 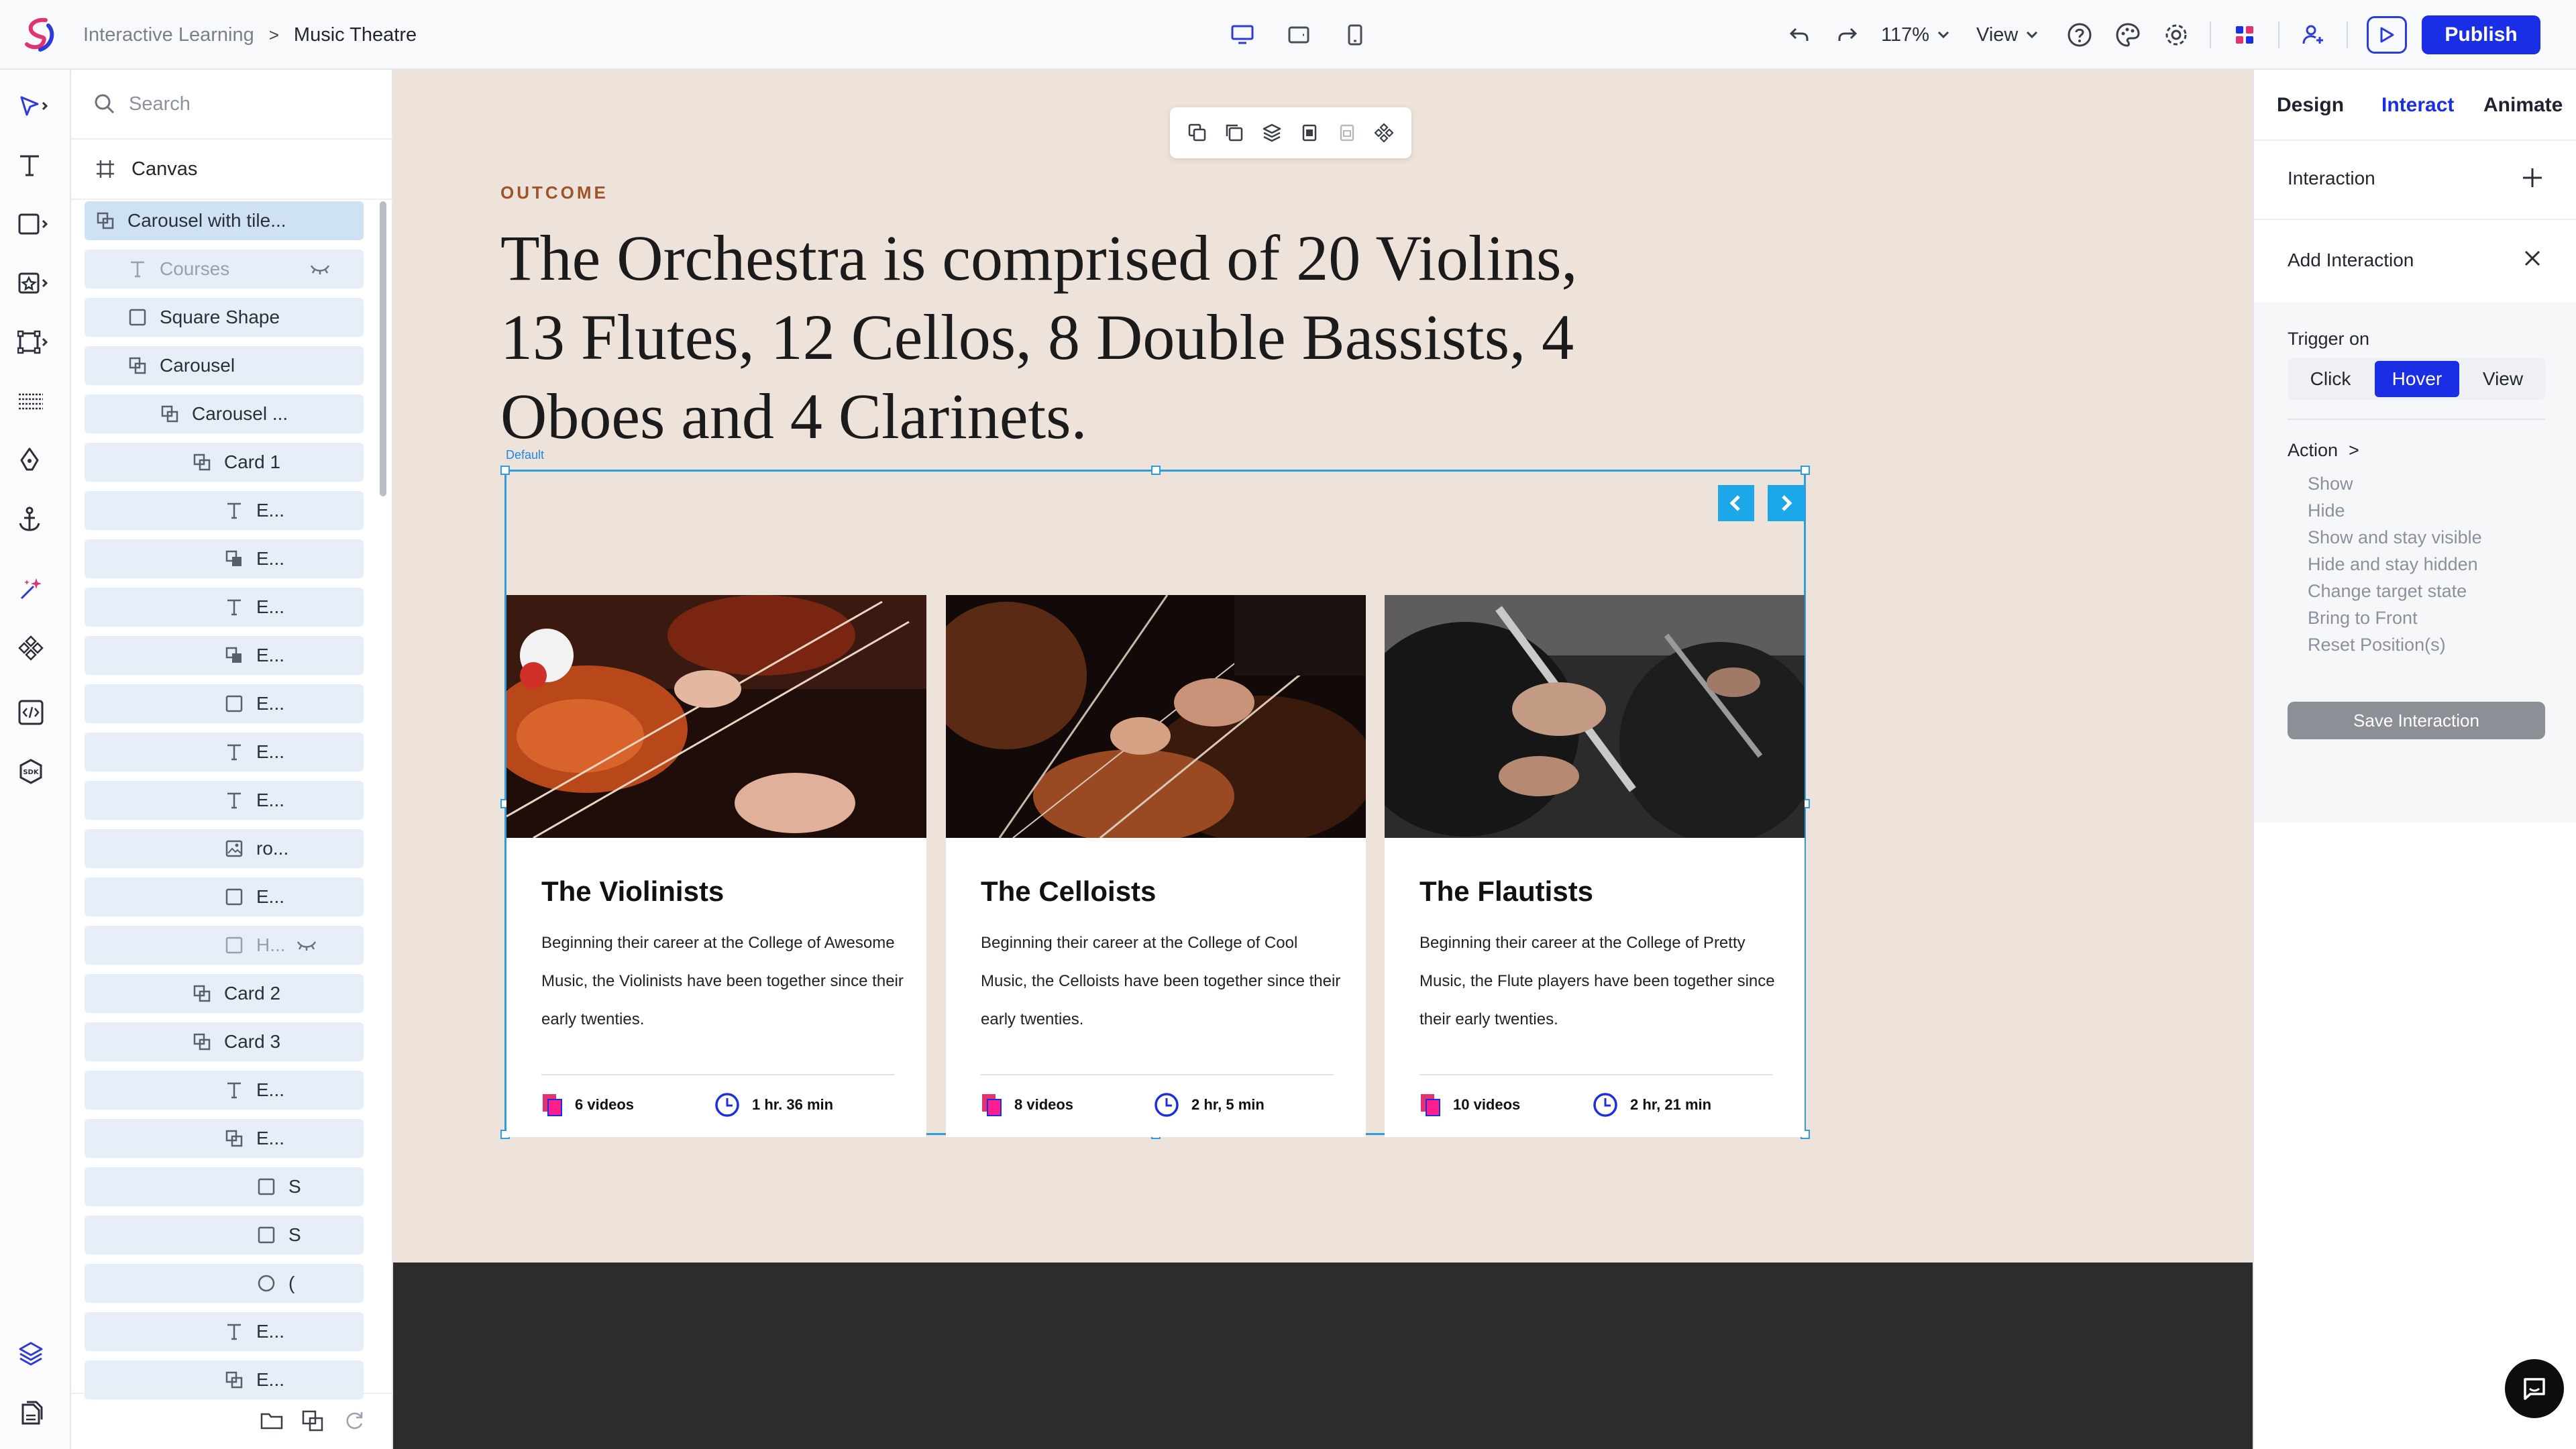 What do you see at coordinates (2534, 1388) in the screenshot?
I see `chat-button` at bounding box center [2534, 1388].